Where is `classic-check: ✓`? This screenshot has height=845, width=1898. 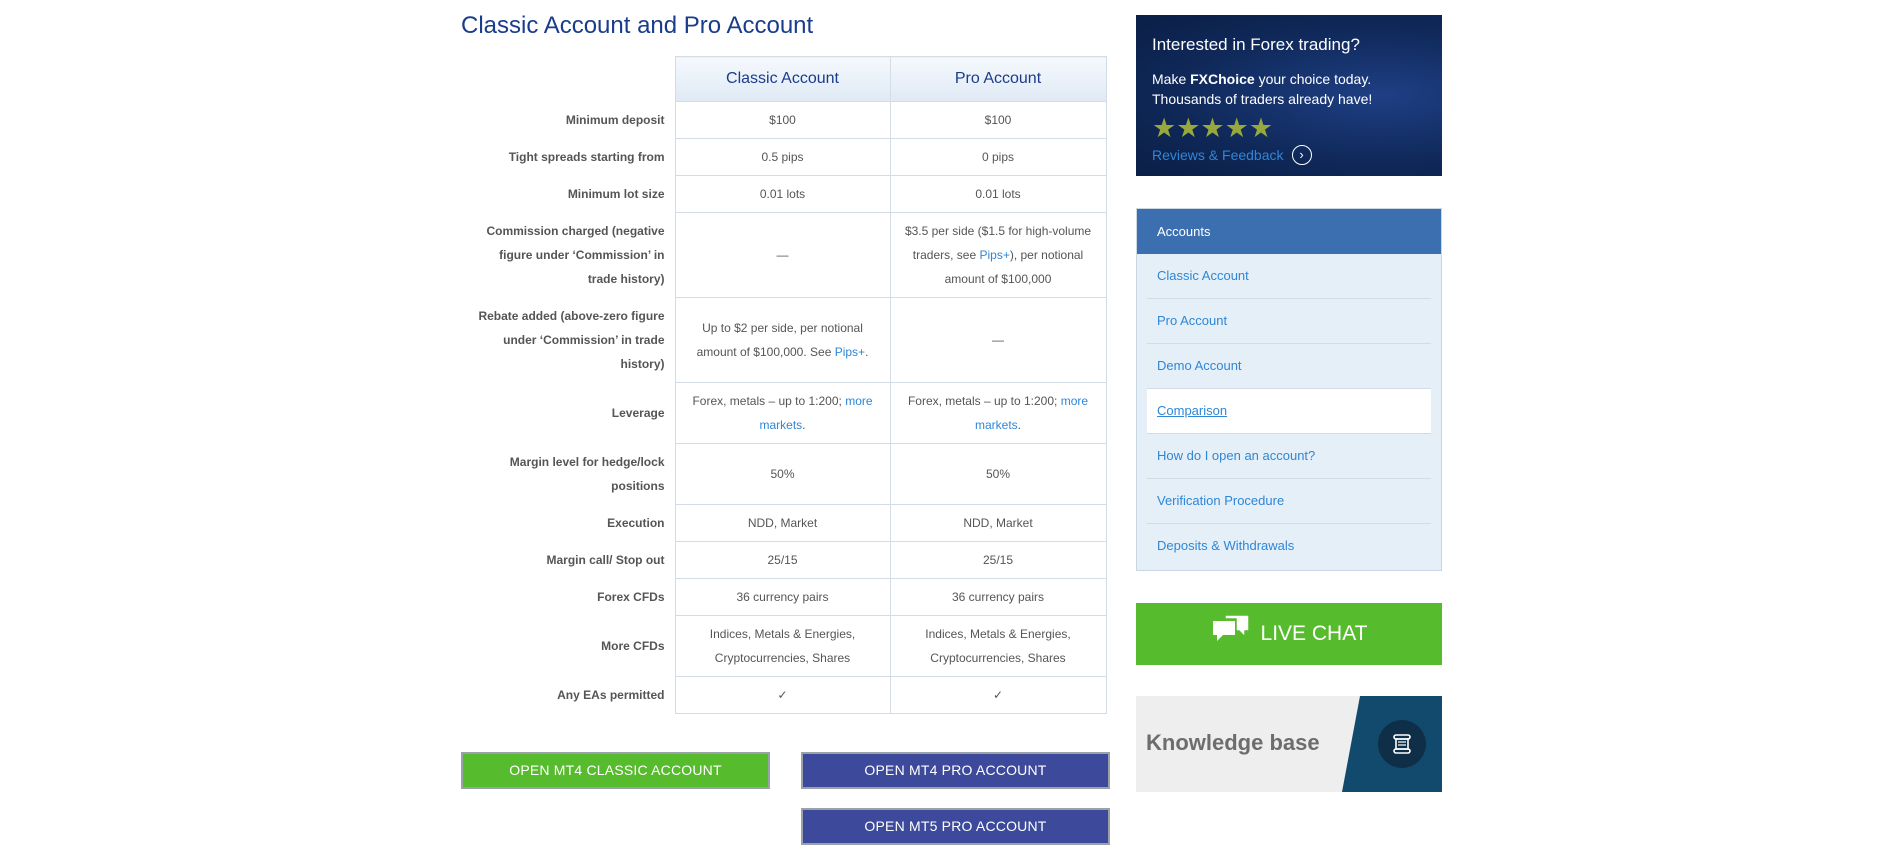 classic-check: ✓ is located at coordinates (782, 695).